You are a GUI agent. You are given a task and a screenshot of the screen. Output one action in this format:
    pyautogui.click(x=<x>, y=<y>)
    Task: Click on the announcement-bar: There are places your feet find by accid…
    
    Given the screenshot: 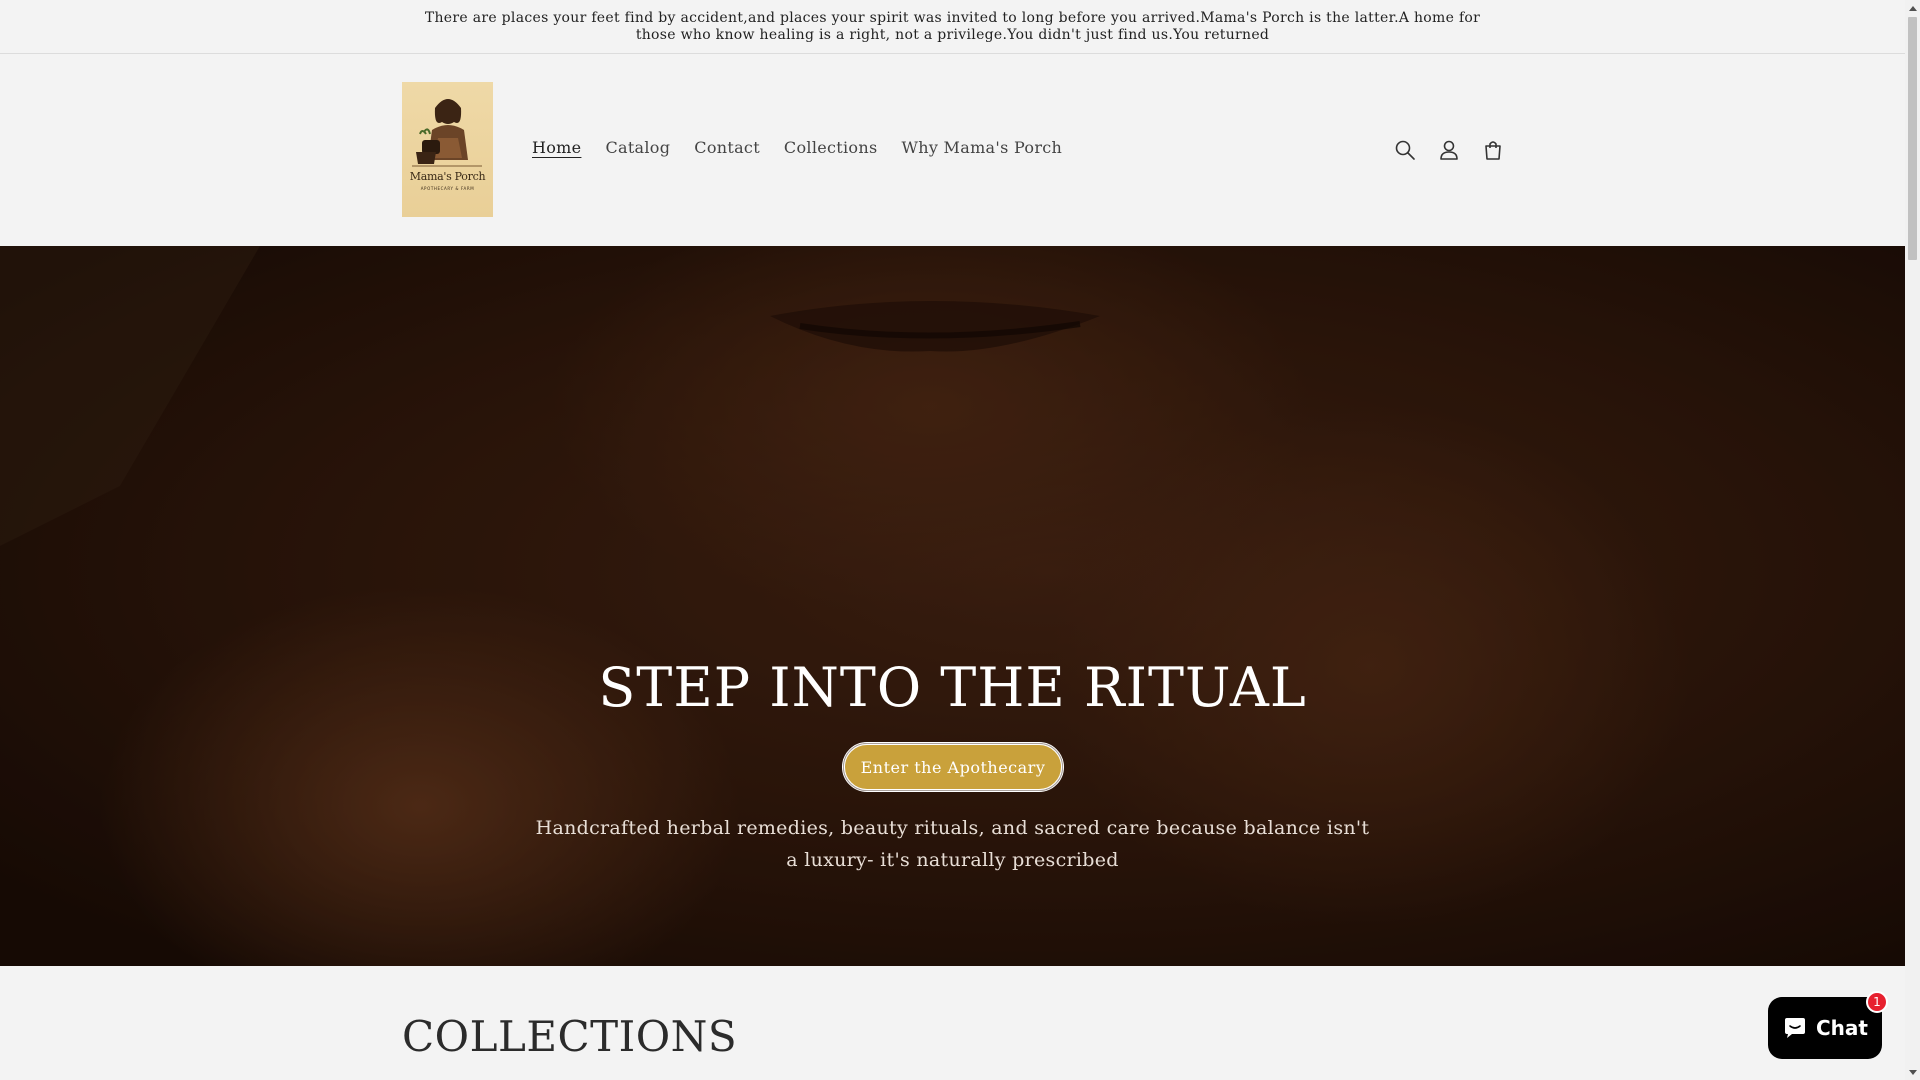 What is the action you would take?
    pyautogui.click(x=952, y=27)
    